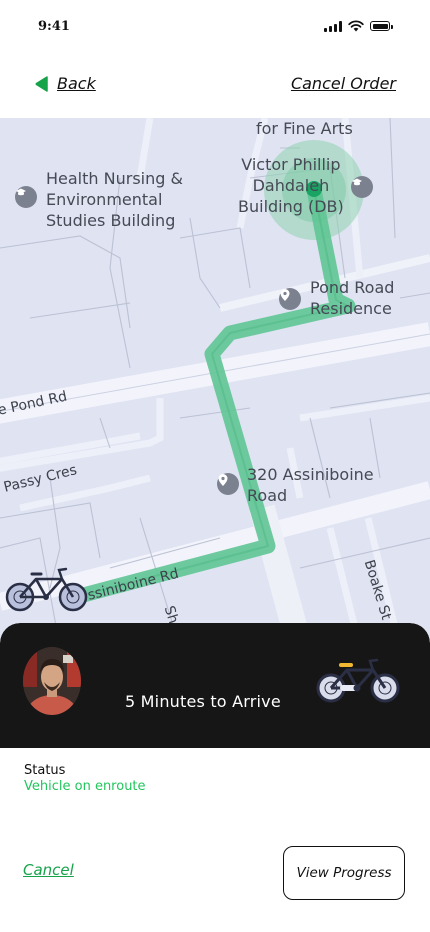  What do you see at coordinates (215, 685) in the screenshot?
I see `driver-card: 5 Minutes to Arrive` at bounding box center [215, 685].